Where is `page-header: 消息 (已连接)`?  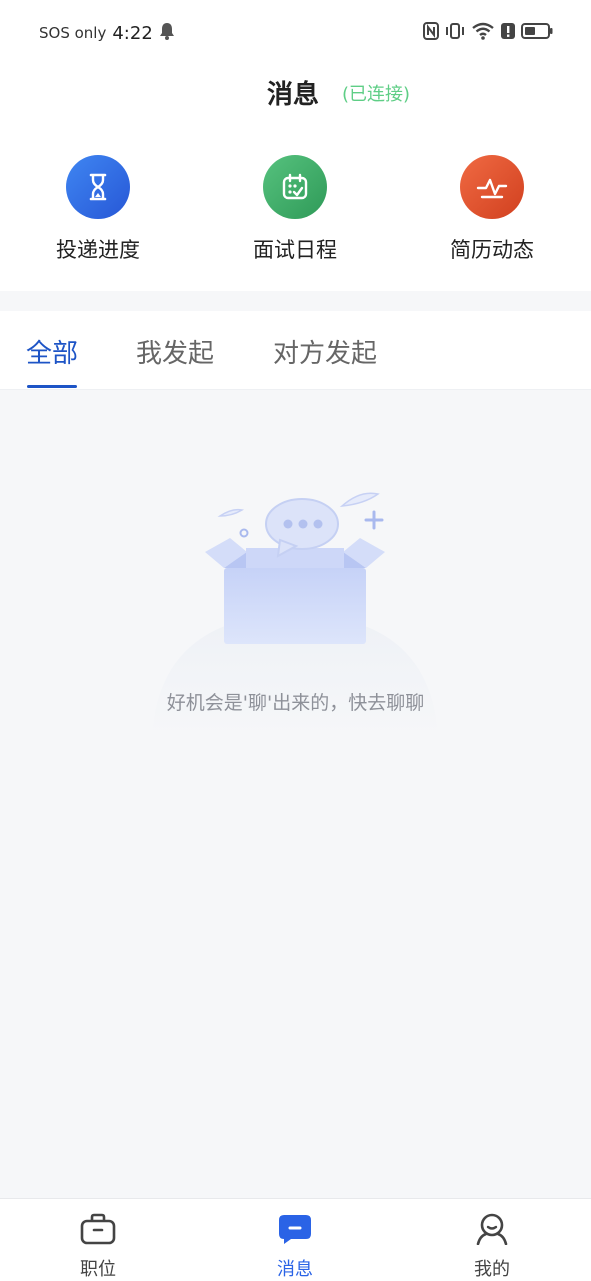 page-header: 消息 (已连接) is located at coordinates (295, 96).